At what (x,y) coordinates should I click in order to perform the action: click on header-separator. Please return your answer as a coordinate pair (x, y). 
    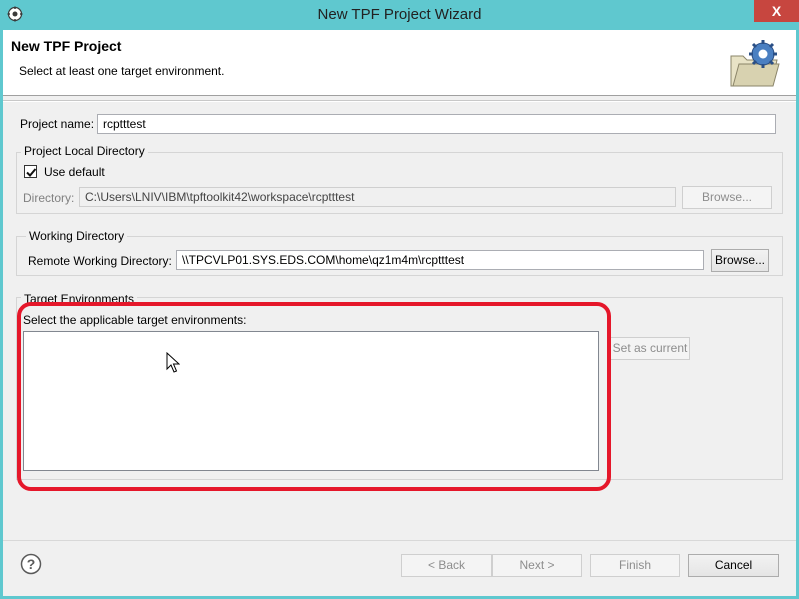
    Looking at the image, I should click on (399, 101).